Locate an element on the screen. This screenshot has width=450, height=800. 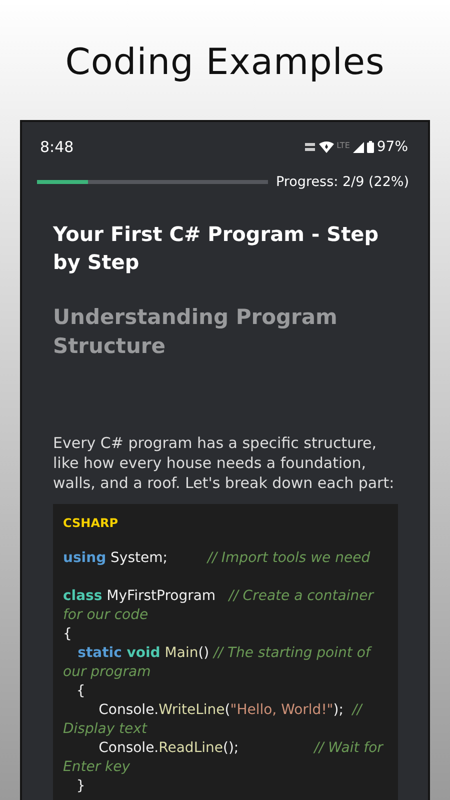
code-language: CSHARP is located at coordinates (91, 523).